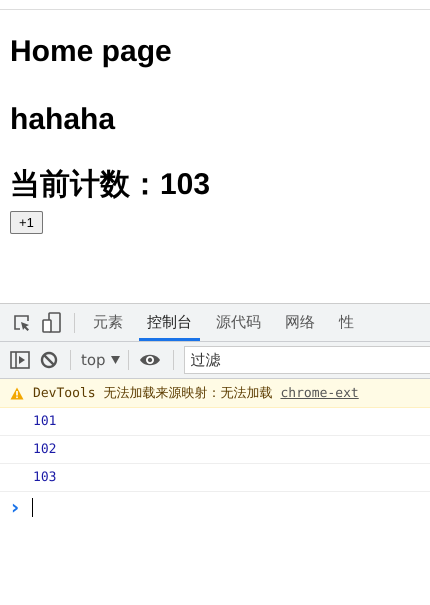  What do you see at coordinates (15, 507) in the screenshot?
I see `prompt-icon: ›` at bounding box center [15, 507].